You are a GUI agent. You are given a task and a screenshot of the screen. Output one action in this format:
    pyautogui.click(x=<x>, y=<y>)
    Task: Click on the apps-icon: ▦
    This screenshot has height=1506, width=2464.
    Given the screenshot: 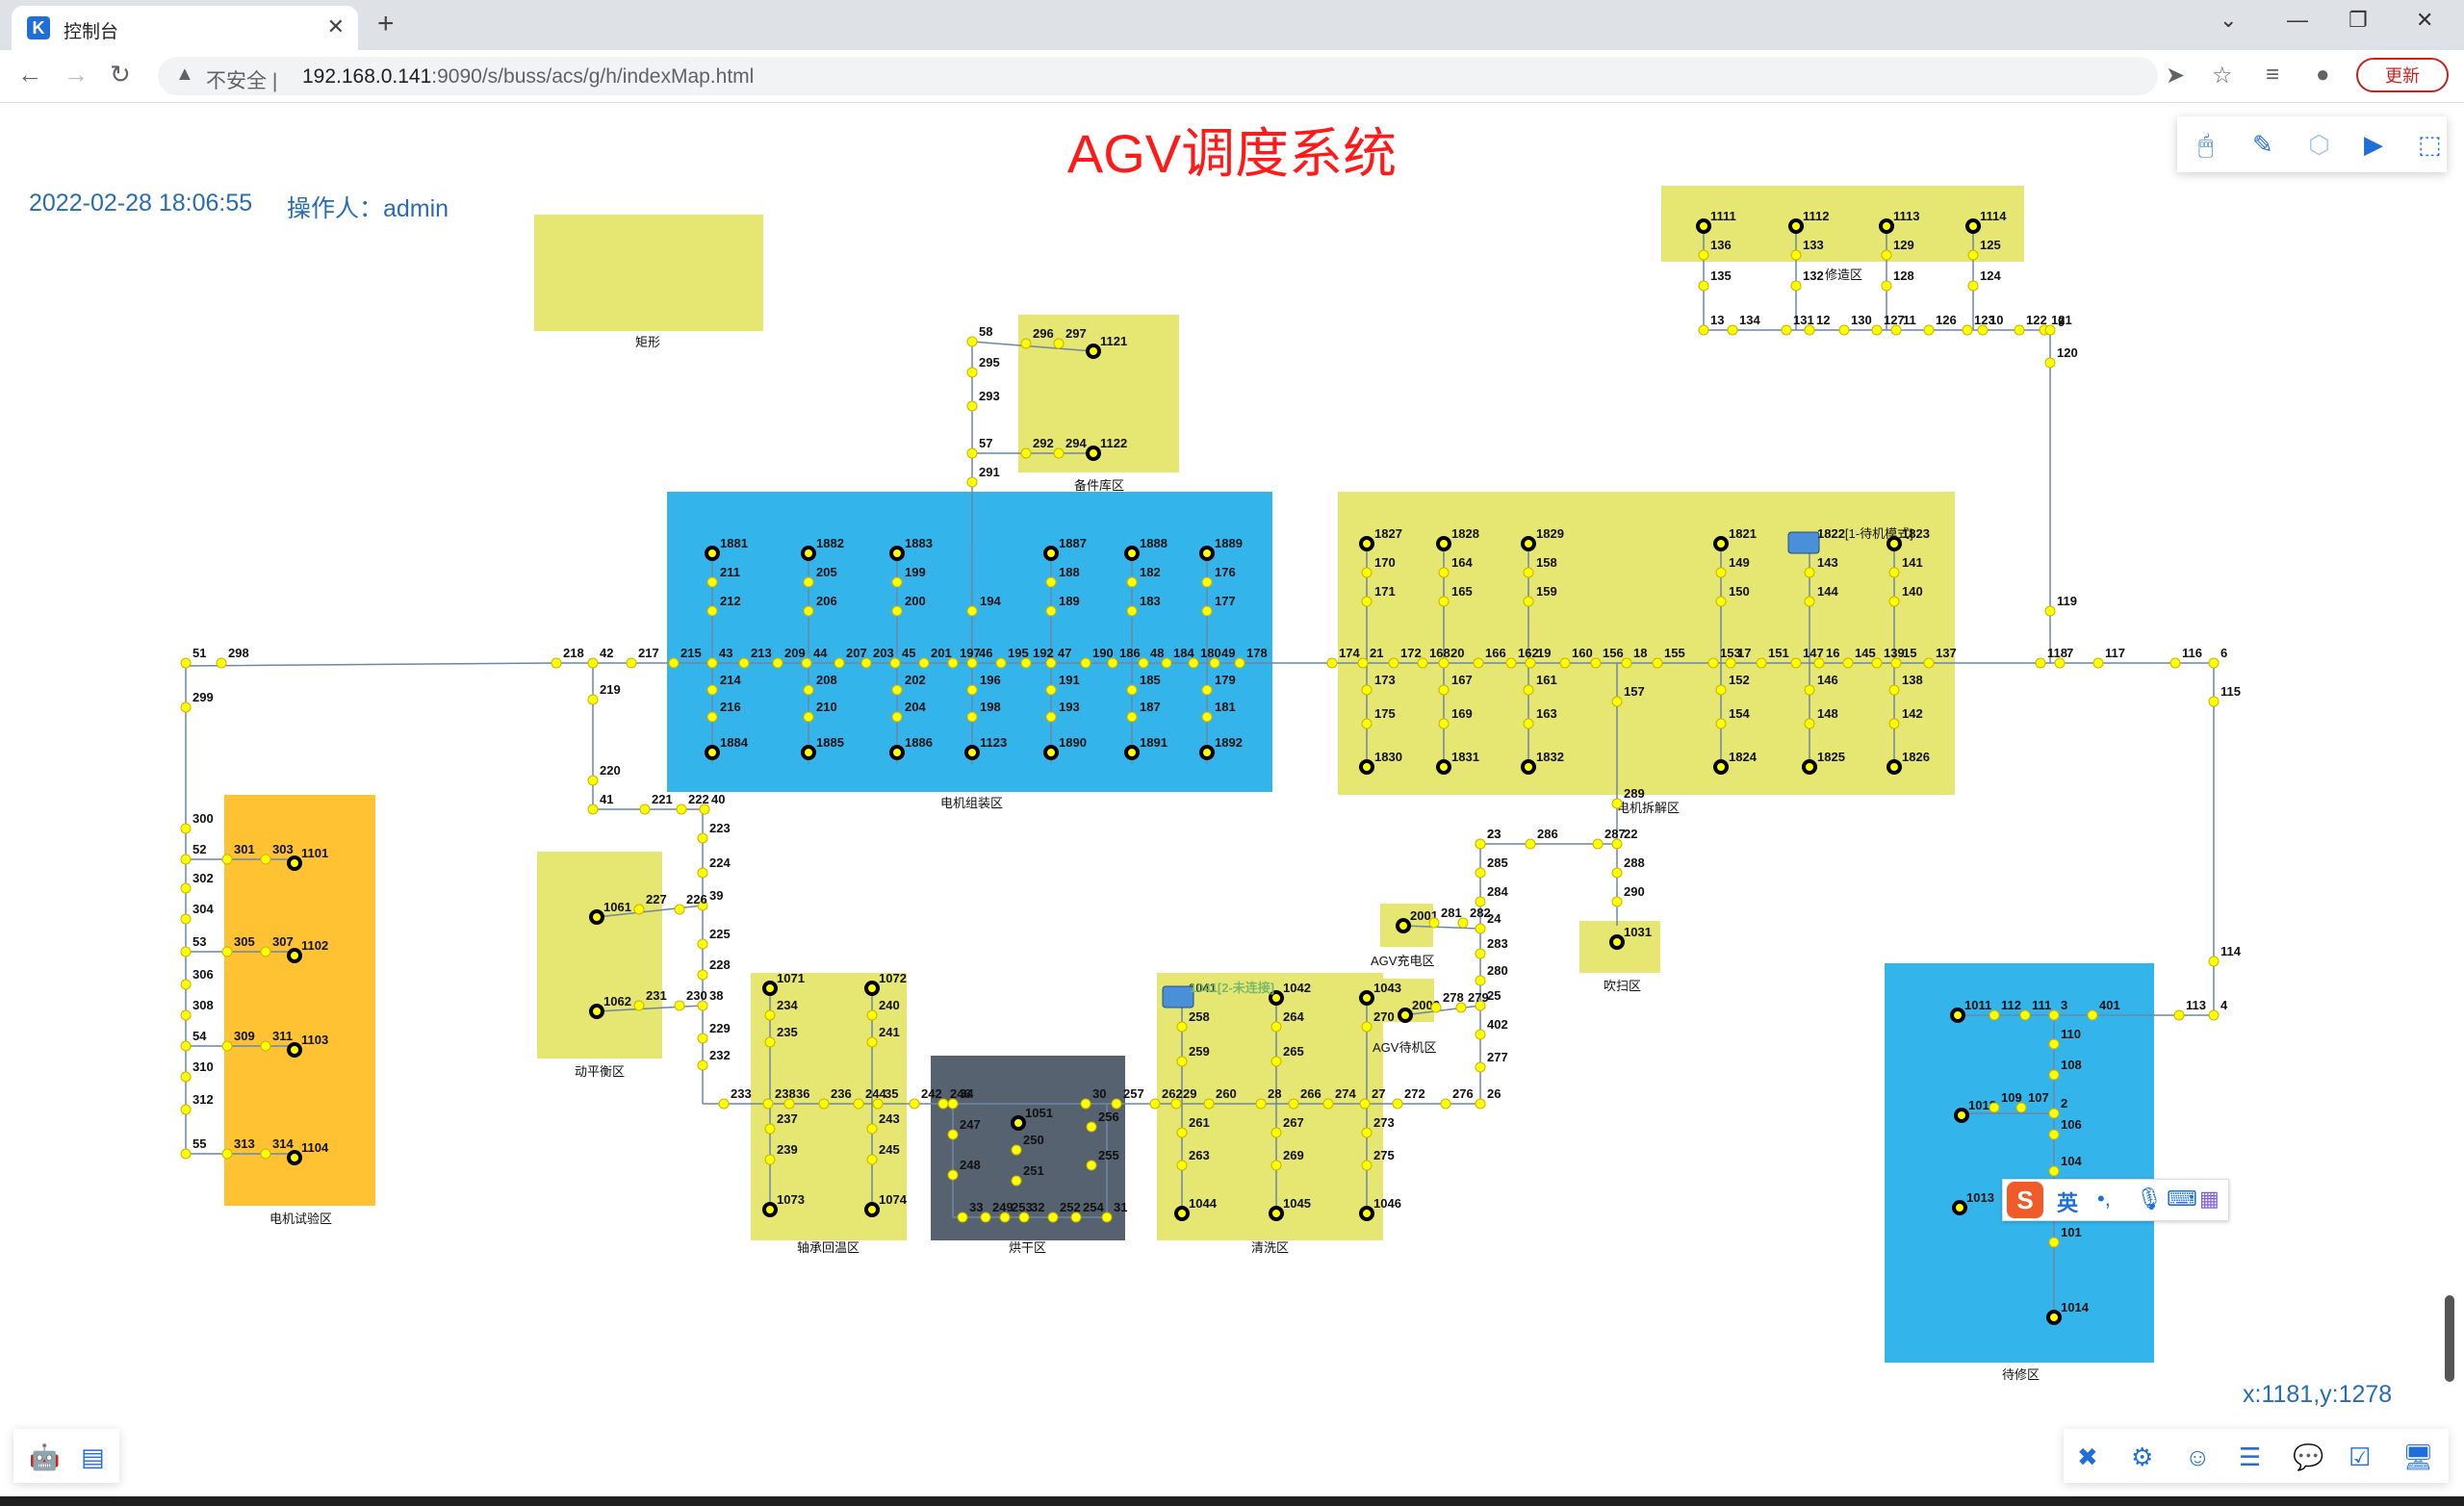 What is the action you would take?
    pyautogui.click(x=2209, y=1199)
    